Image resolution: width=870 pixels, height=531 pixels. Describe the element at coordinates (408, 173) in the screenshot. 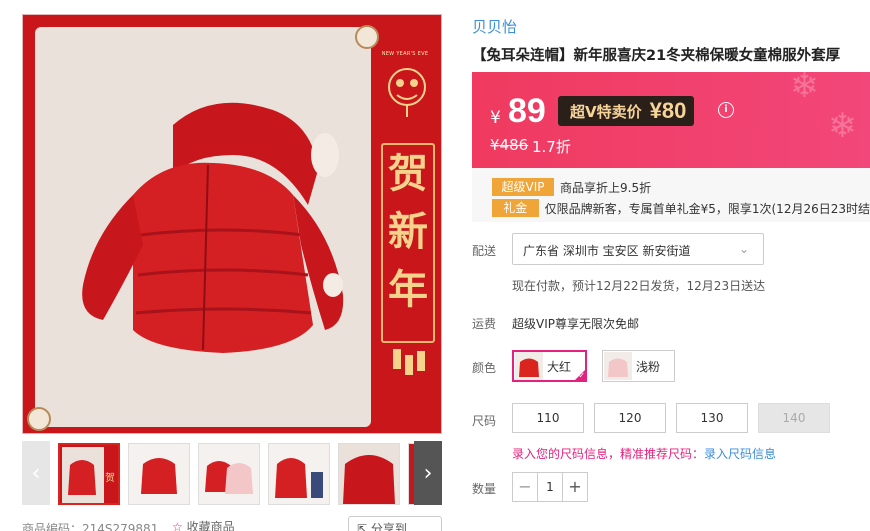

I see `banner-char: 贺` at that location.